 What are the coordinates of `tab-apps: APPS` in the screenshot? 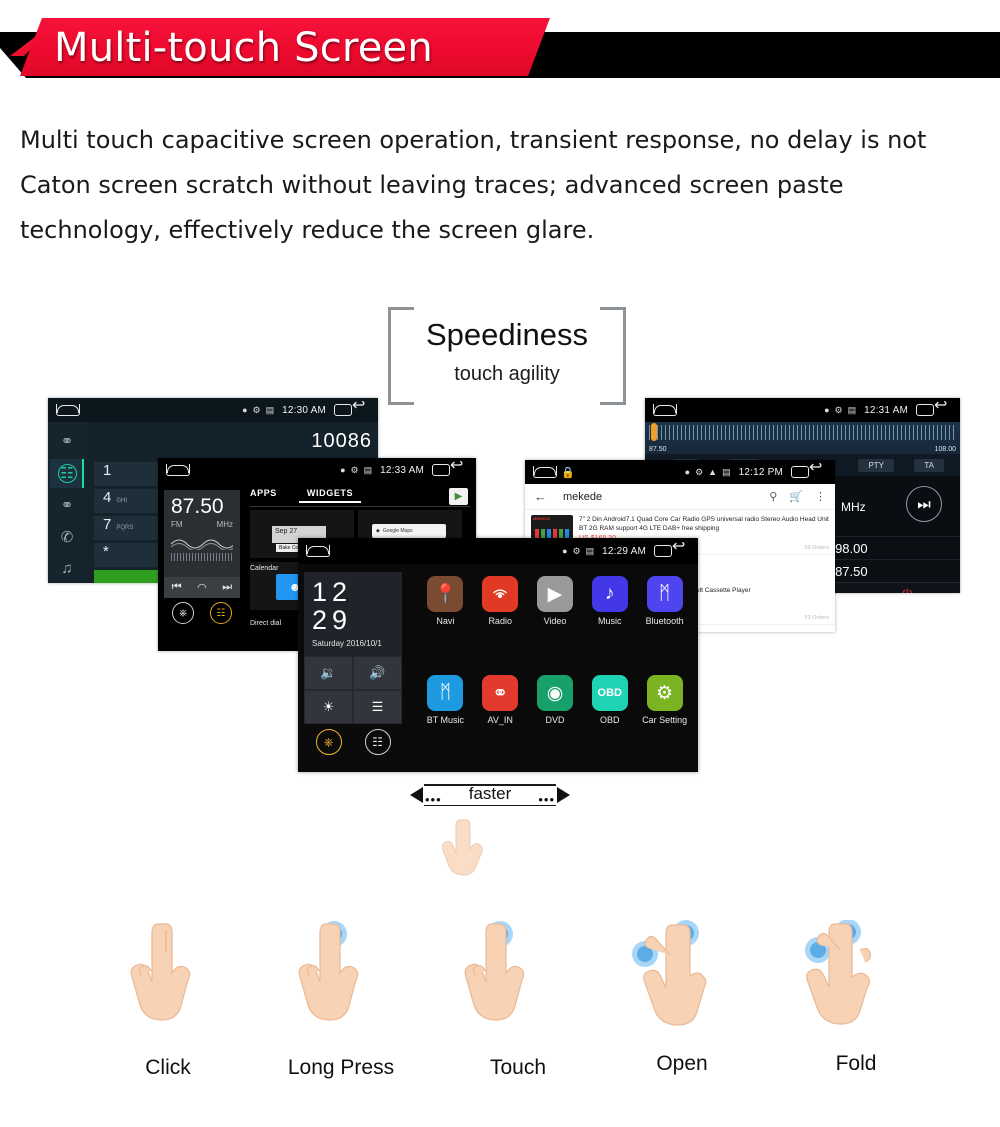 It's located at (263, 495).